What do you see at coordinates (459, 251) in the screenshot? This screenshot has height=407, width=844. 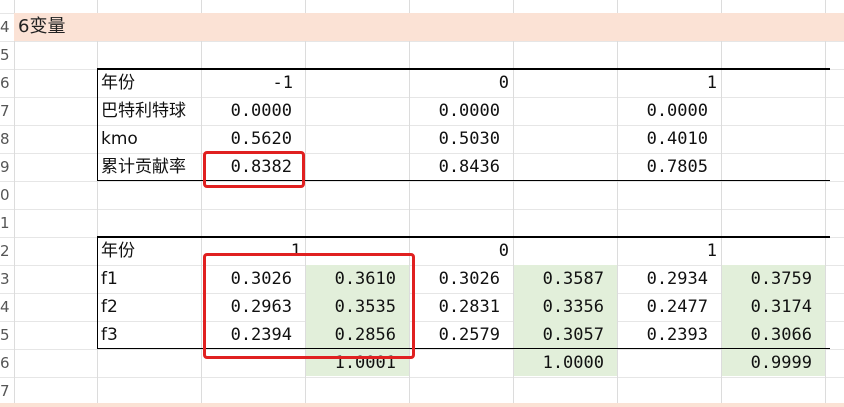 I see `table2-year: 0` at bounding box center [459, 251].